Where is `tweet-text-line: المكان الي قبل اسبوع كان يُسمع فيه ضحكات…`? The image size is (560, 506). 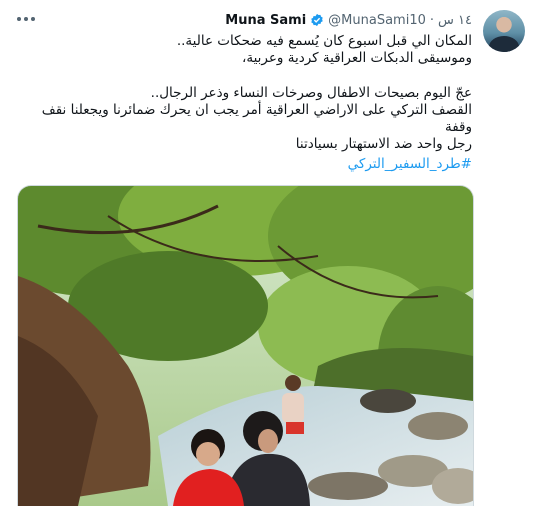
tweet-text-line: المكان الي قبل اسبوع كان يُسمع فيه ضحكات… is located at coordinates (324, 41).